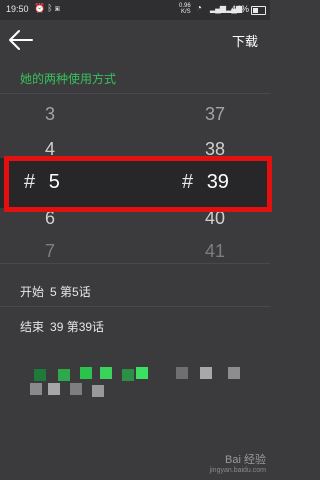 The width and height of the screenshot is (320, 480). I want to click on status-time: 19:50, so click(17, 9).